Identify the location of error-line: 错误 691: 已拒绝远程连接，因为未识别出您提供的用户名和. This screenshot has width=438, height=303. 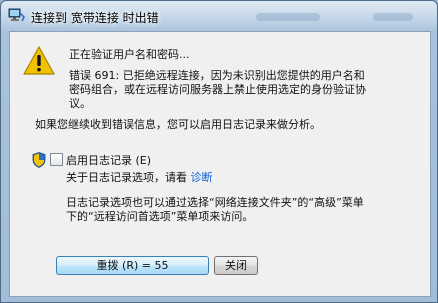
(217, 75).